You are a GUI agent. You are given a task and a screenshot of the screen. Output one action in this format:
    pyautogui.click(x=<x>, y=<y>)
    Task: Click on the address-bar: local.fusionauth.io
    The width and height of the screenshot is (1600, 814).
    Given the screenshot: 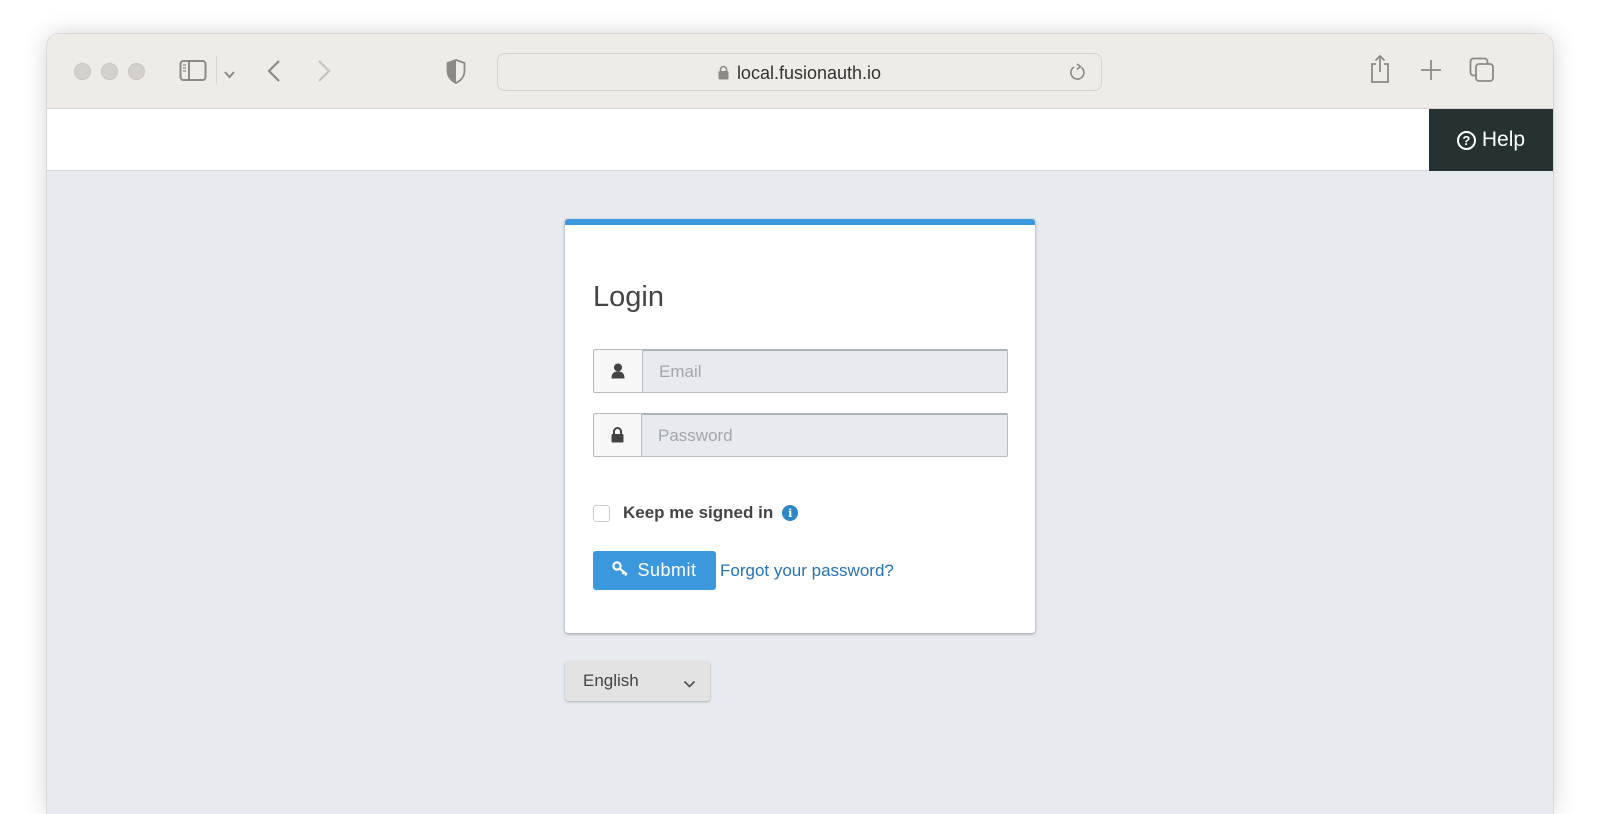 What is the action you would take?
    pyautogui.click(x=799, y=72)
    